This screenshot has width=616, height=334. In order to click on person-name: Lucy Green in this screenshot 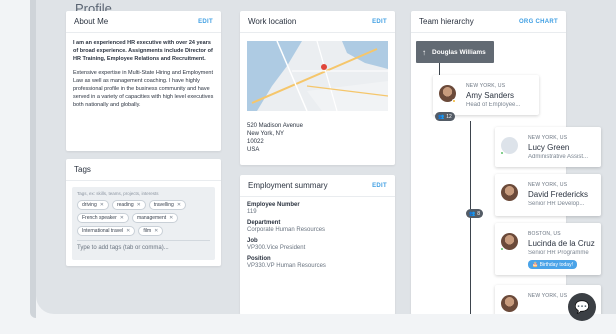, I will do `click(549, 147)`.